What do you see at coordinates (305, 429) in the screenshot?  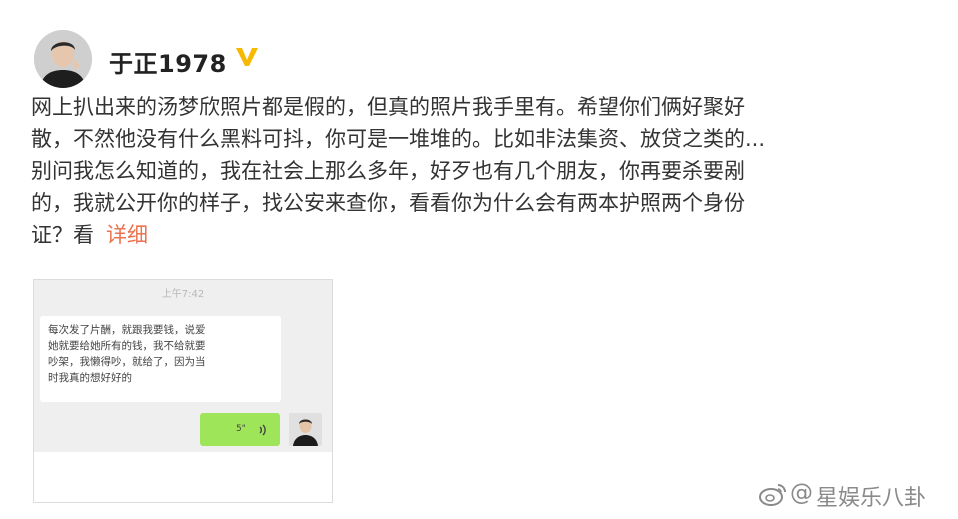 I see `chat-avatar` at bounding box center [305, 429].